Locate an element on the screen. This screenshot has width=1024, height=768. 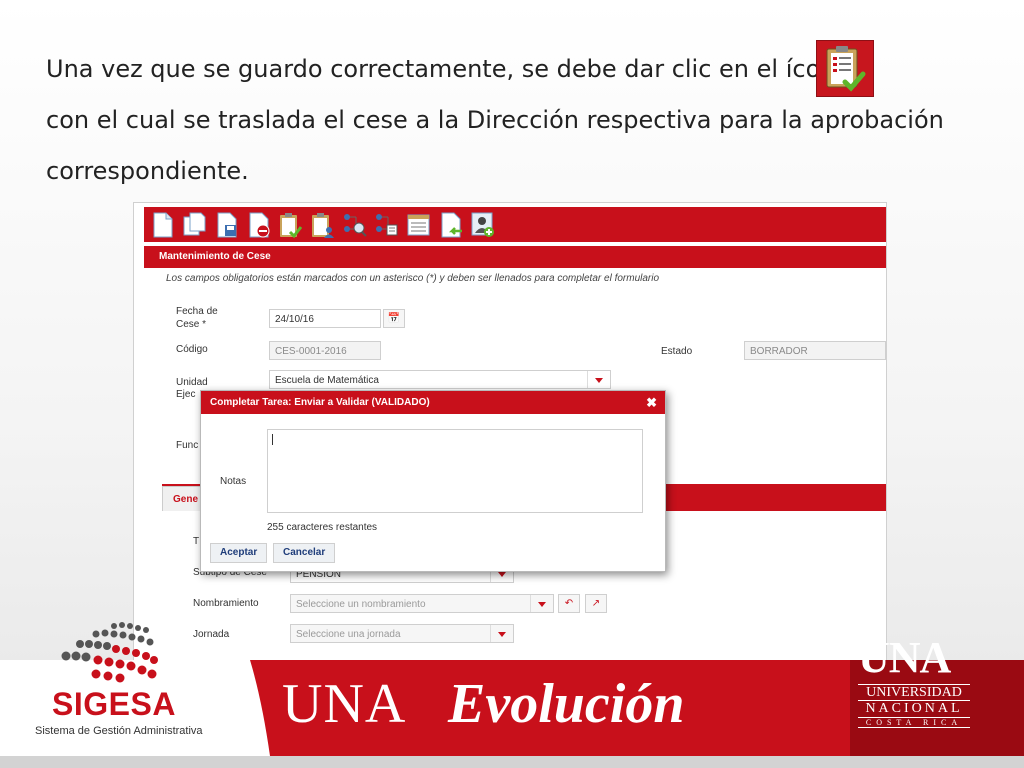
text-cursor is located at coordinates (272, 439).